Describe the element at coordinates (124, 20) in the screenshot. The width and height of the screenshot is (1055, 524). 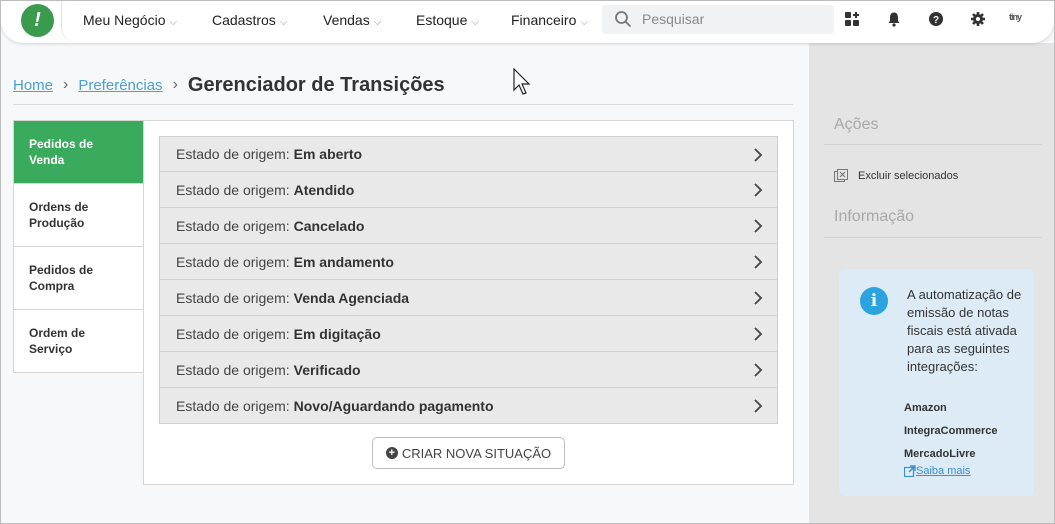
I see `nav-label: Meu Negócio` at that location.